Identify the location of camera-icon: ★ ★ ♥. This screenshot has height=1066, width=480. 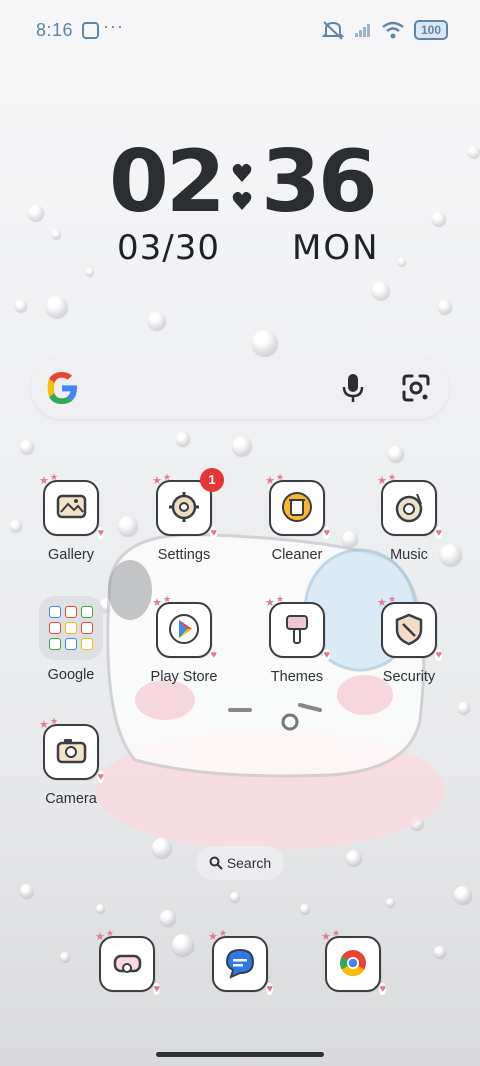
(71, 749).